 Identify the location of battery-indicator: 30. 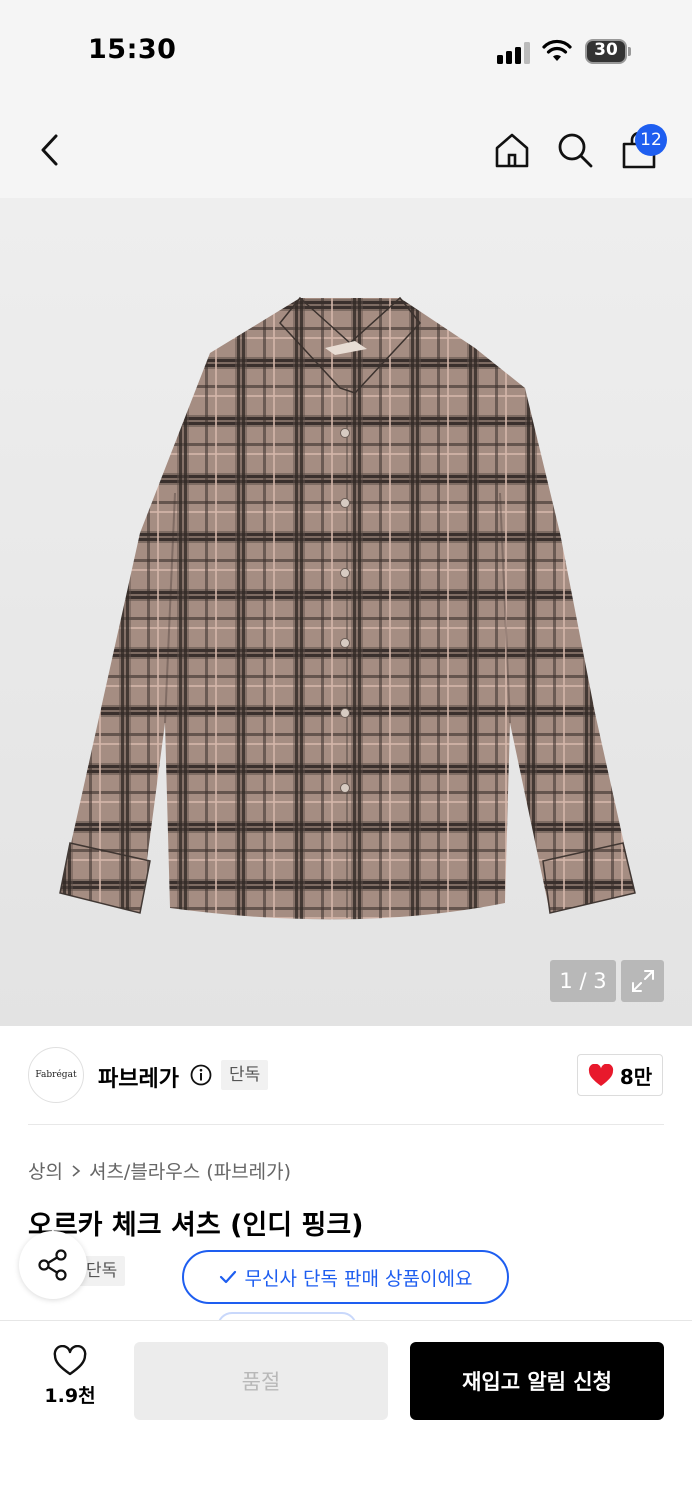
(608, 51).